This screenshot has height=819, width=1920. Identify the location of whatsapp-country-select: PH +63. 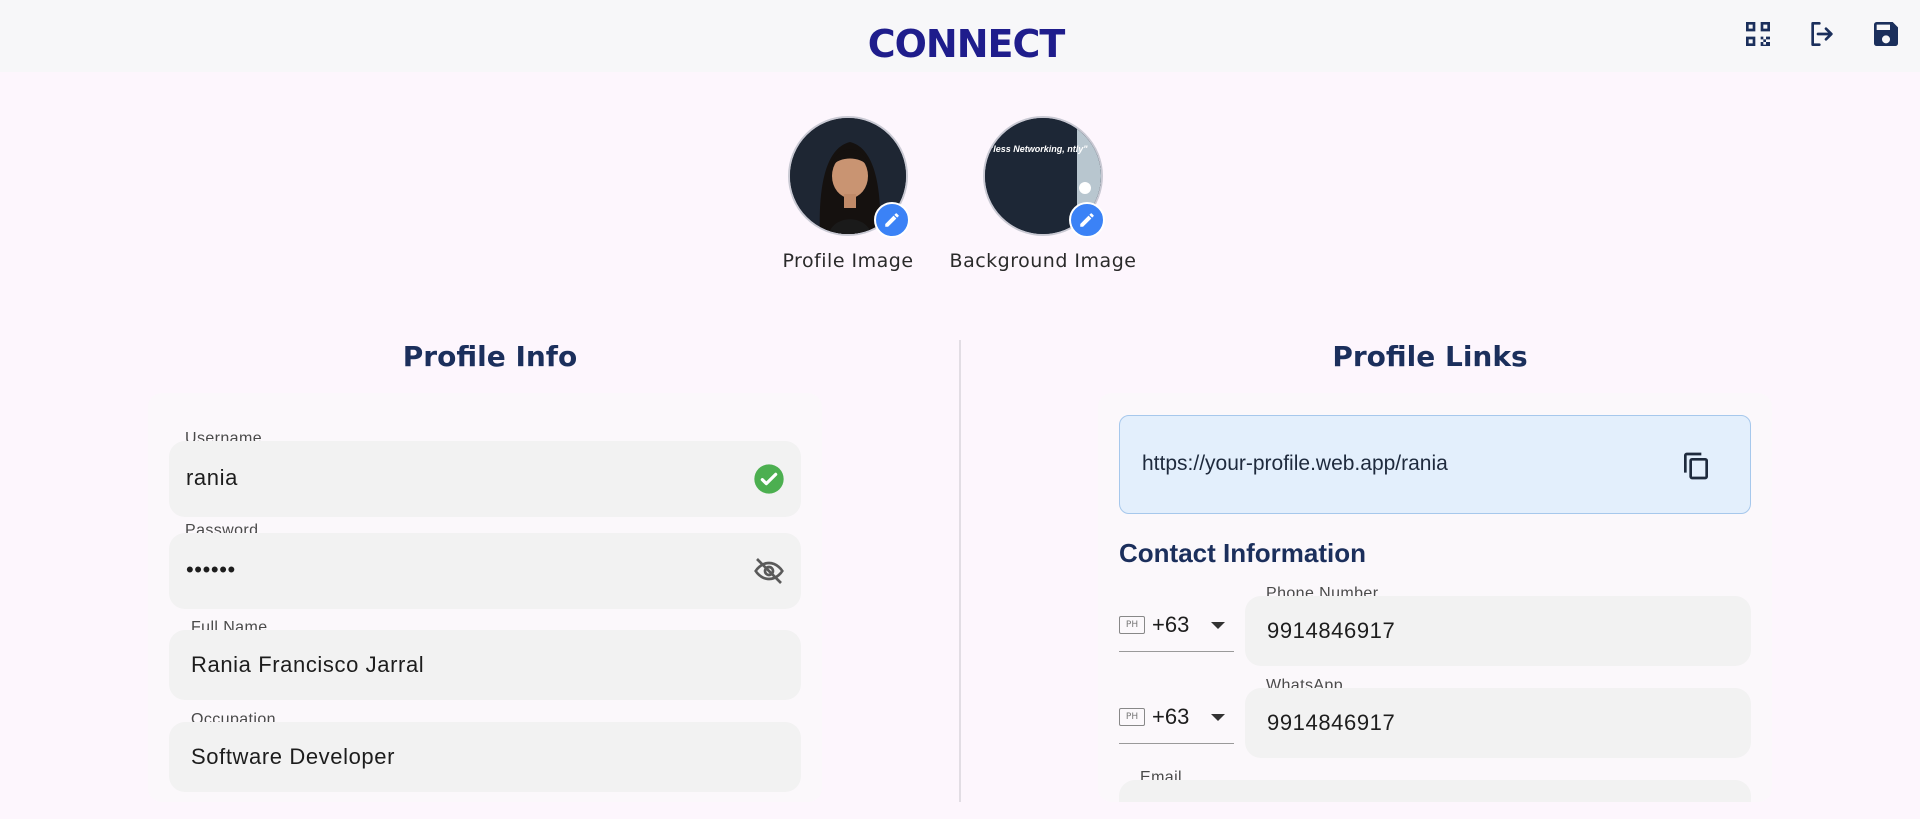
(1176, 716).